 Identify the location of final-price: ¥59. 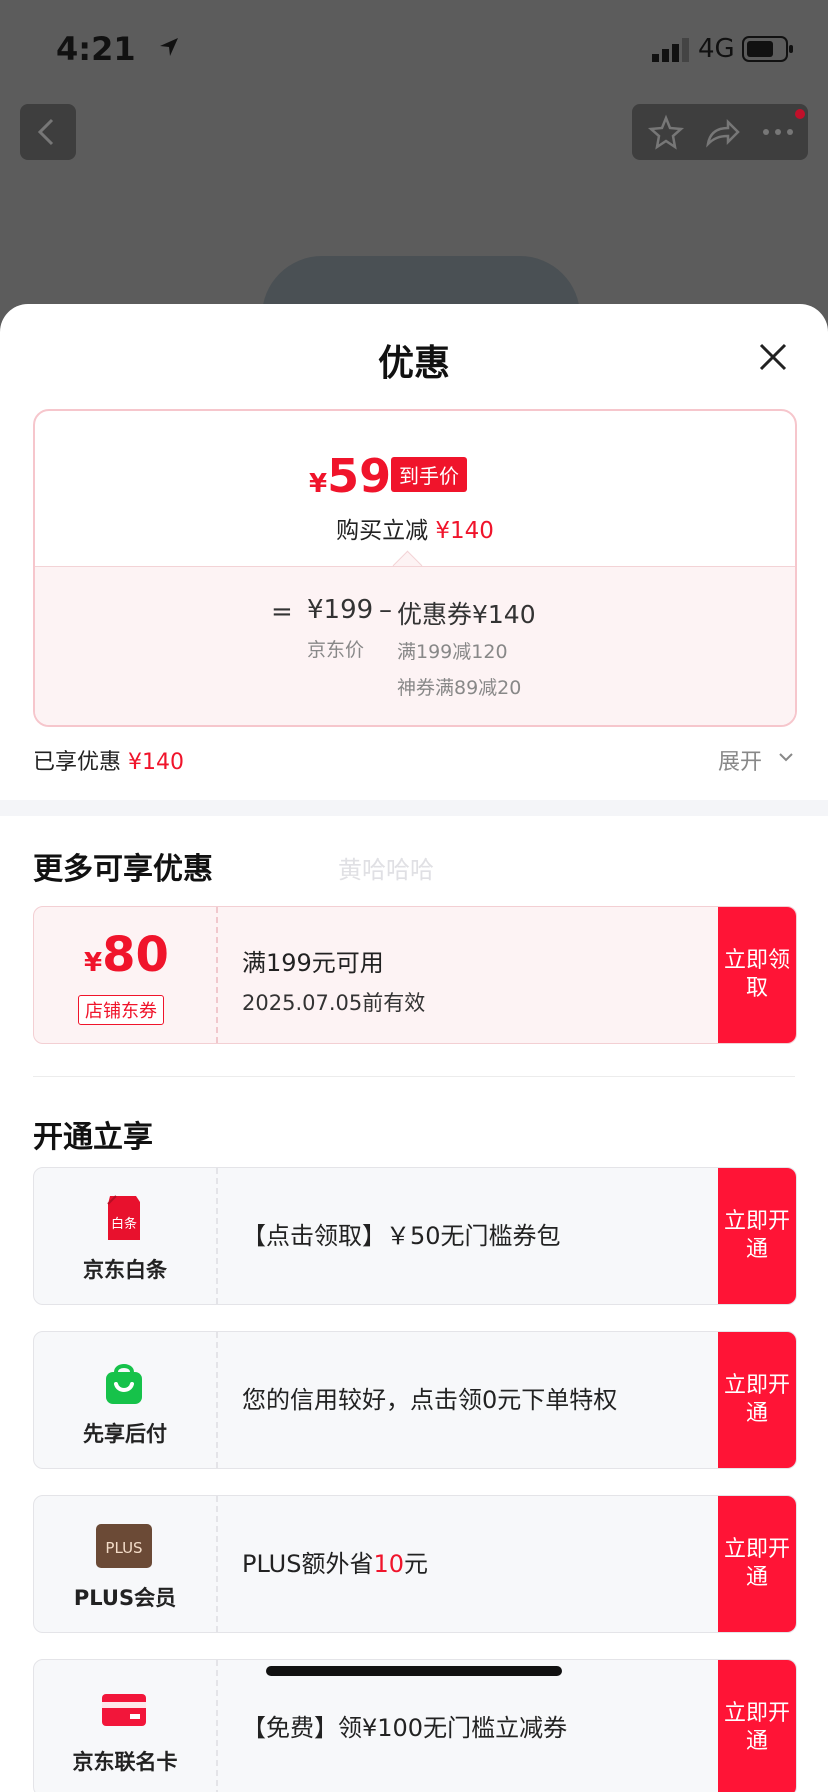
(350, 476).